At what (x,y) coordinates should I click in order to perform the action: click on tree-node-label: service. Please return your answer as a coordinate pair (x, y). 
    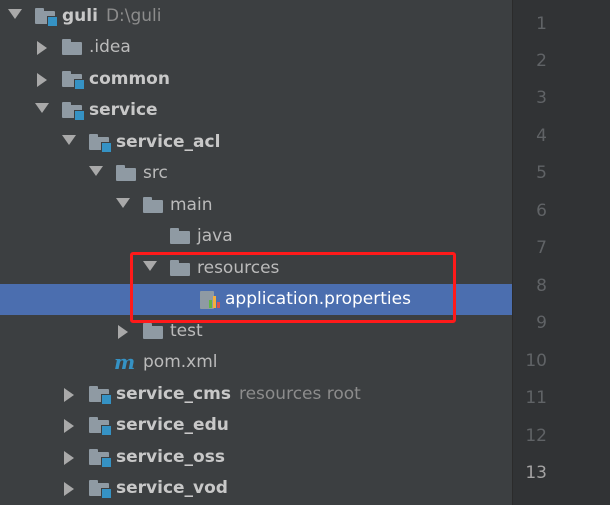
    Looking at the image, I should click on (123, 110).